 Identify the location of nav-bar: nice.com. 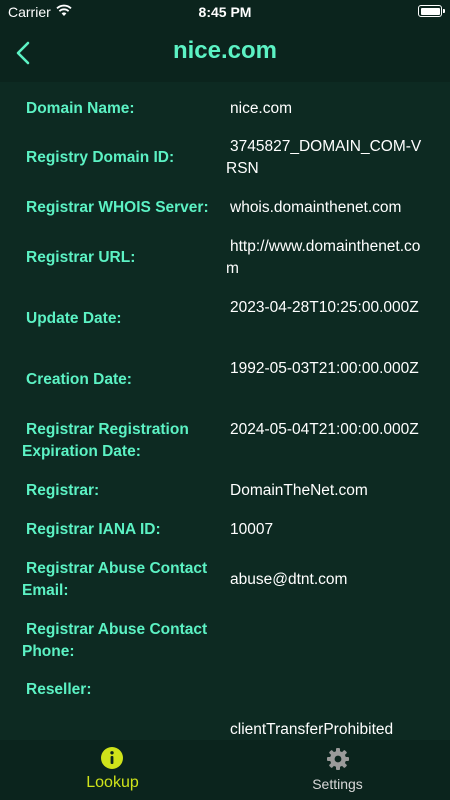
(225, 53).